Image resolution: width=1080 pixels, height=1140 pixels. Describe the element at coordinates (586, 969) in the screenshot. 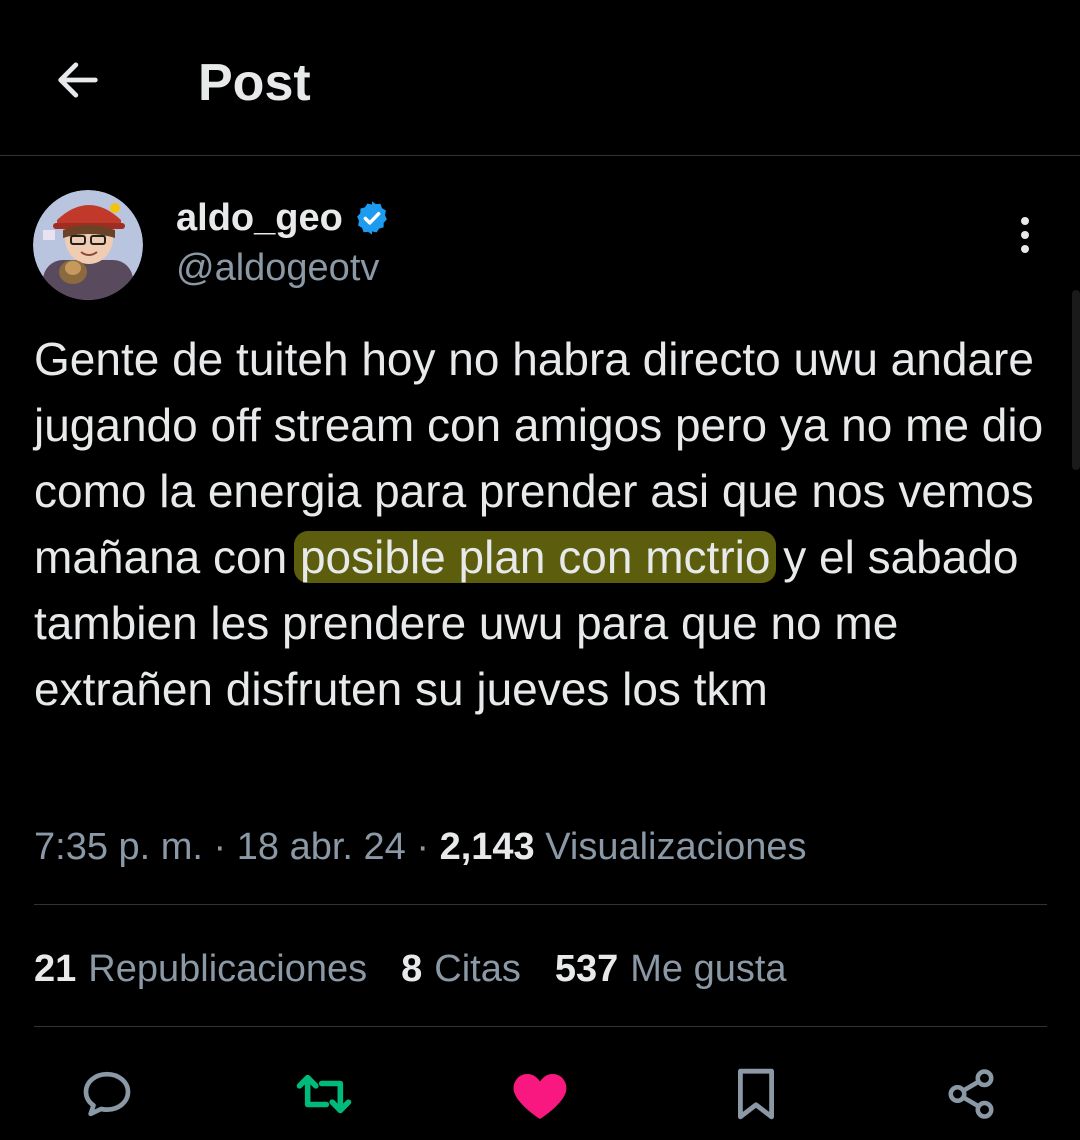

I see `likes-count: 537` at that location.